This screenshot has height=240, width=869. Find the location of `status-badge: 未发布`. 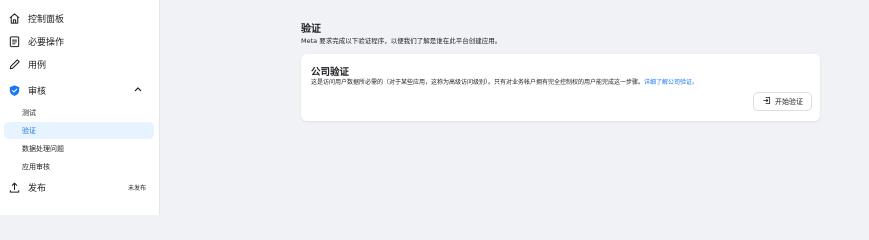

status-badge: 未发布 is located at coordinates (136, 188).